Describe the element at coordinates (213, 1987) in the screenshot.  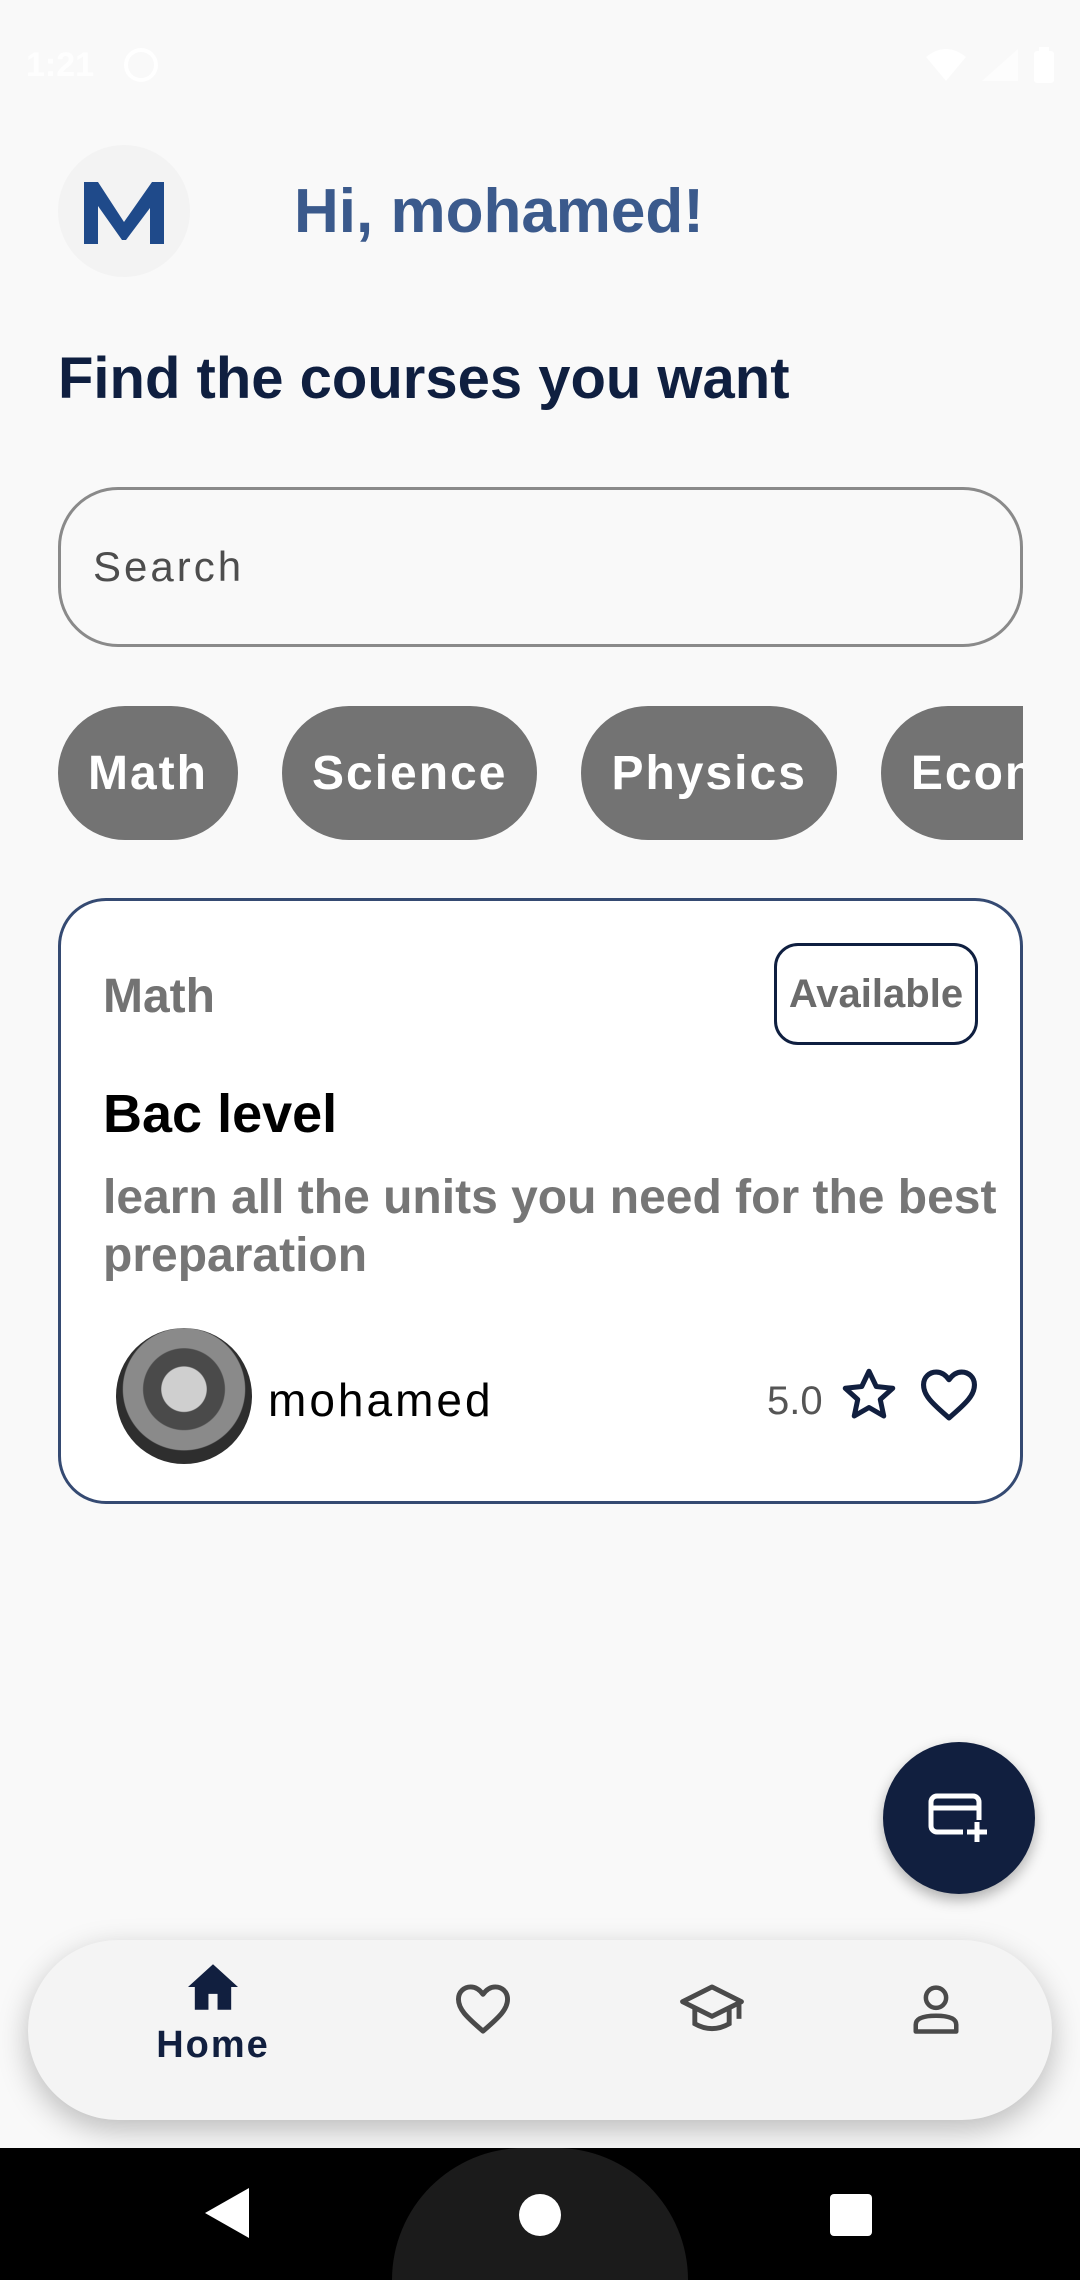
I see `home-icon` at that location.